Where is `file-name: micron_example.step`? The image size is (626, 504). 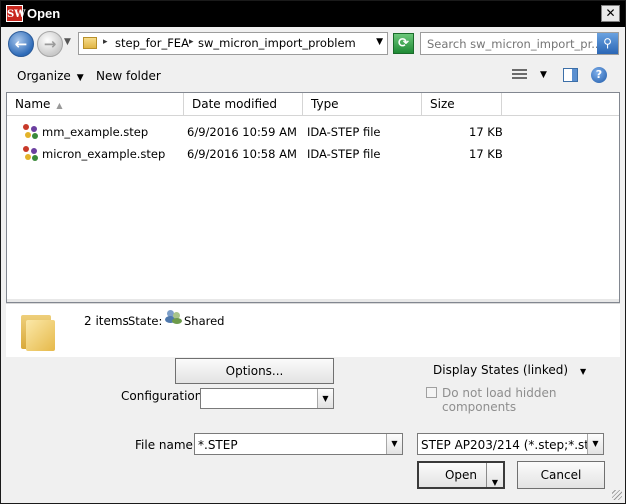
file-name: micron_example.step is located at coordinates (103, 154).